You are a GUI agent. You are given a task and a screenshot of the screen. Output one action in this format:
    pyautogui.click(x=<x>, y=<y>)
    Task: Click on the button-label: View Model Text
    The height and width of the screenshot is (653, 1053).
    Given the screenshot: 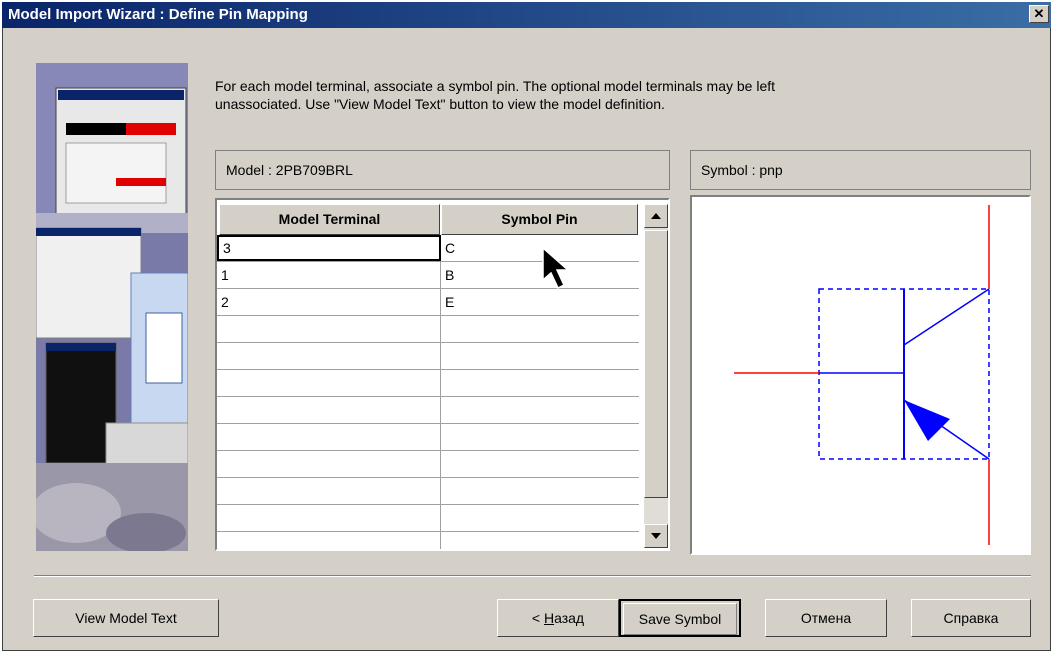 What is the action you would take?
    pyautogui.click(x=126, y=618)
    